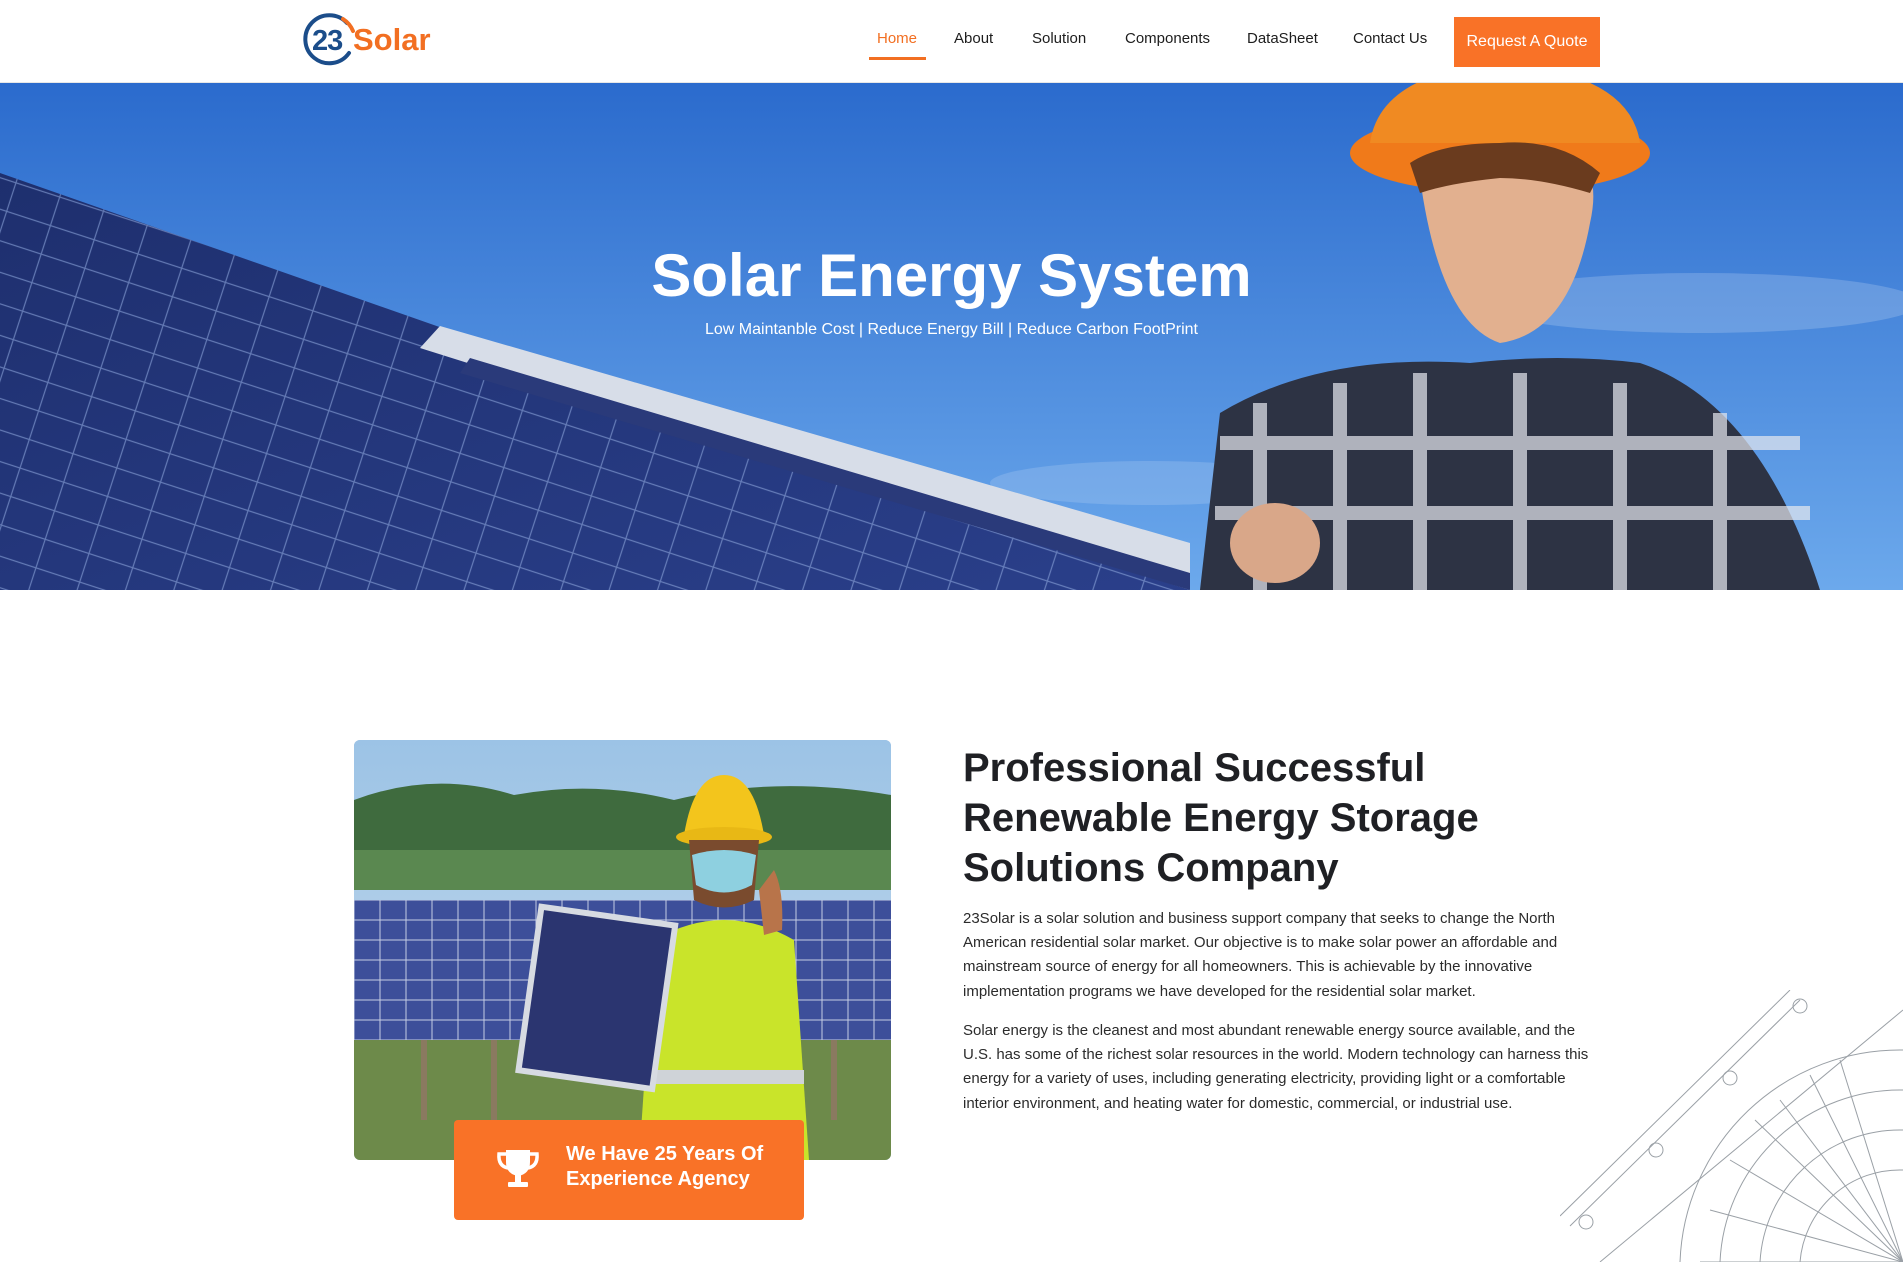 This screenshot has width=1903, height=1262. I want to click on nav-components: Components, so click(1167, 38).